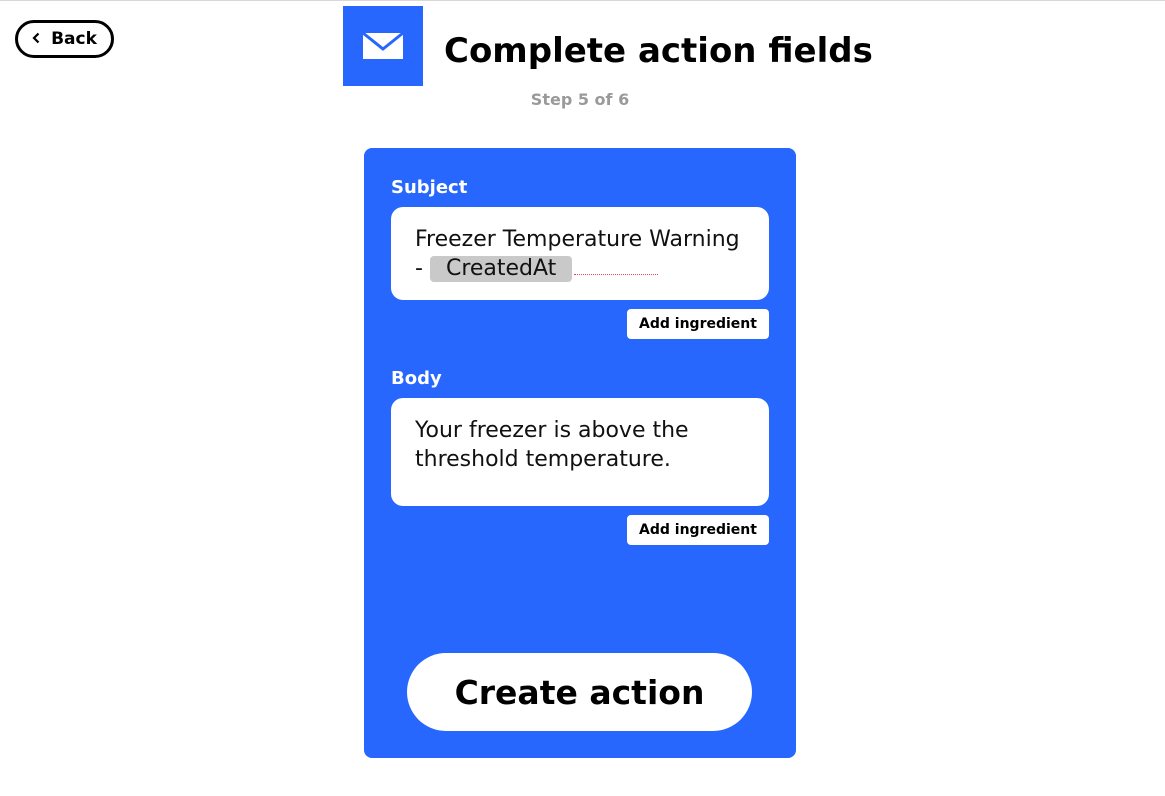 The image size is (1165, 796). I want to click on ingredient-pill: CreatedAt, so click(501, 269).